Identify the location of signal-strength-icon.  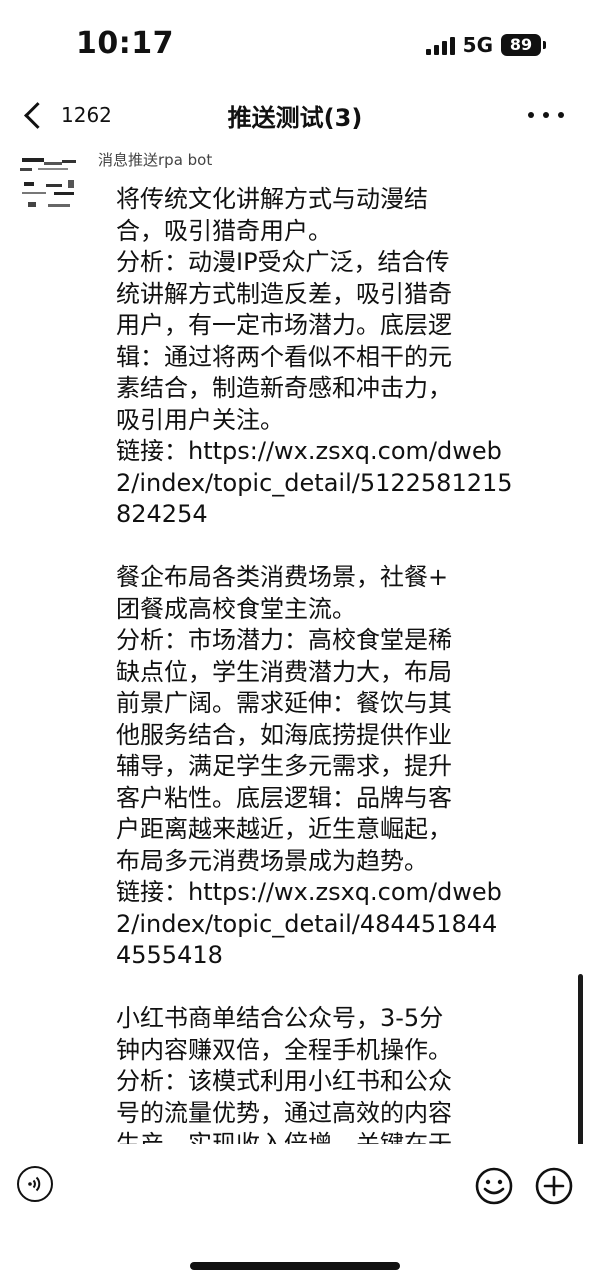
(440, 45).